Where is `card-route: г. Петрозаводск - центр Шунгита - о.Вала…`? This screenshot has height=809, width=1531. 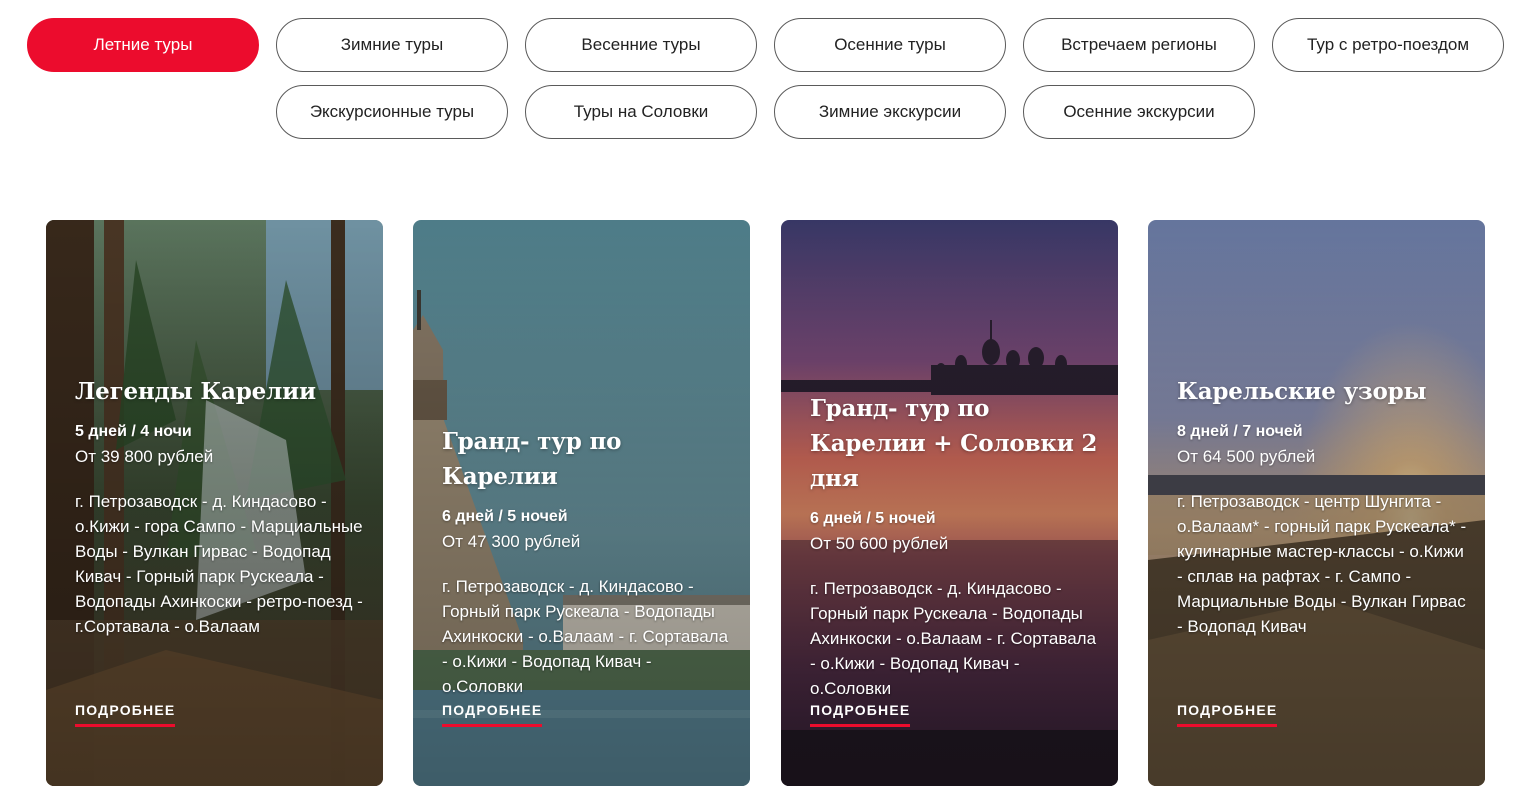 card-route: г. Петрозаводск - центр Шунгита - о.Вала… is located at coordinates (1322, 564).